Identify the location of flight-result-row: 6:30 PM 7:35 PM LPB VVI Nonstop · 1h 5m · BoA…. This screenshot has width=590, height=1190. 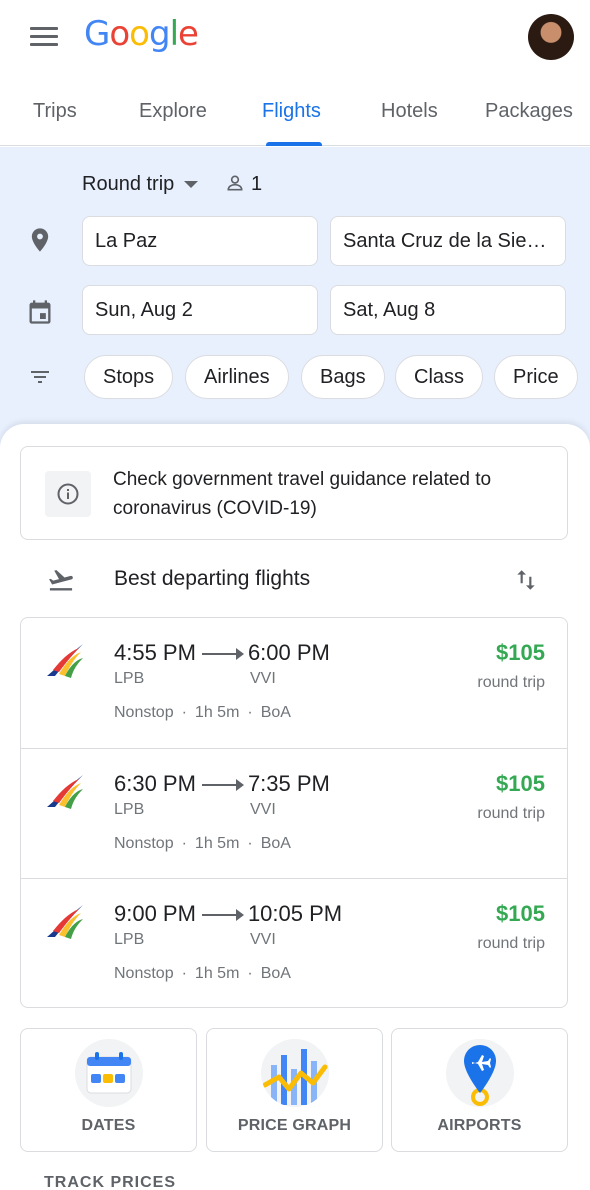
(294, 813).